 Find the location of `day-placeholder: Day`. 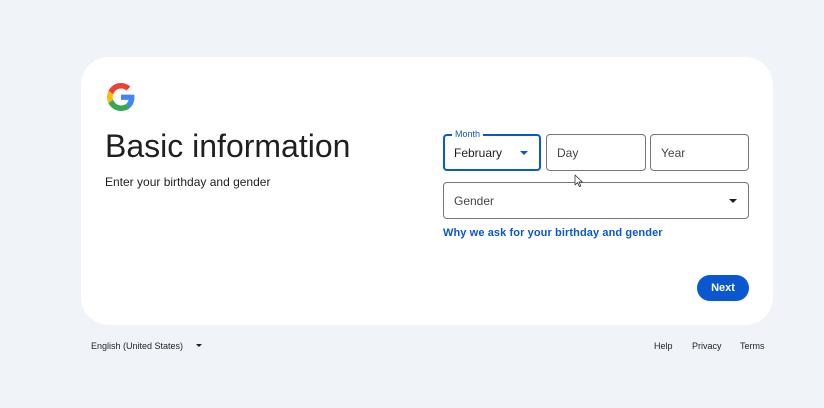

day-placeholder: Day is located at coordinates (568, 153).